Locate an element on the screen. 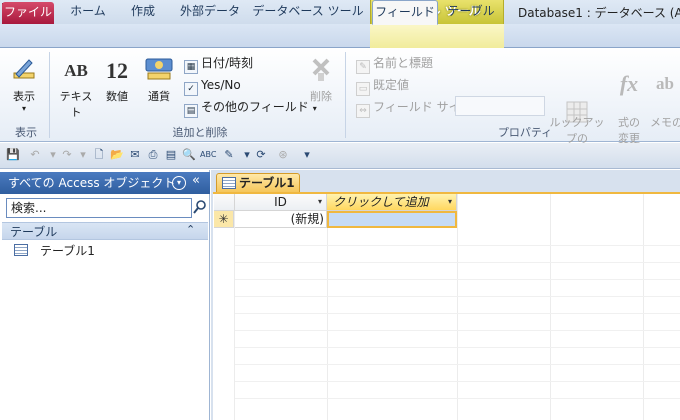 The height and width of the screenshot is (420, 680). number-field-label: 数値 is located at coordinates (117, 96).